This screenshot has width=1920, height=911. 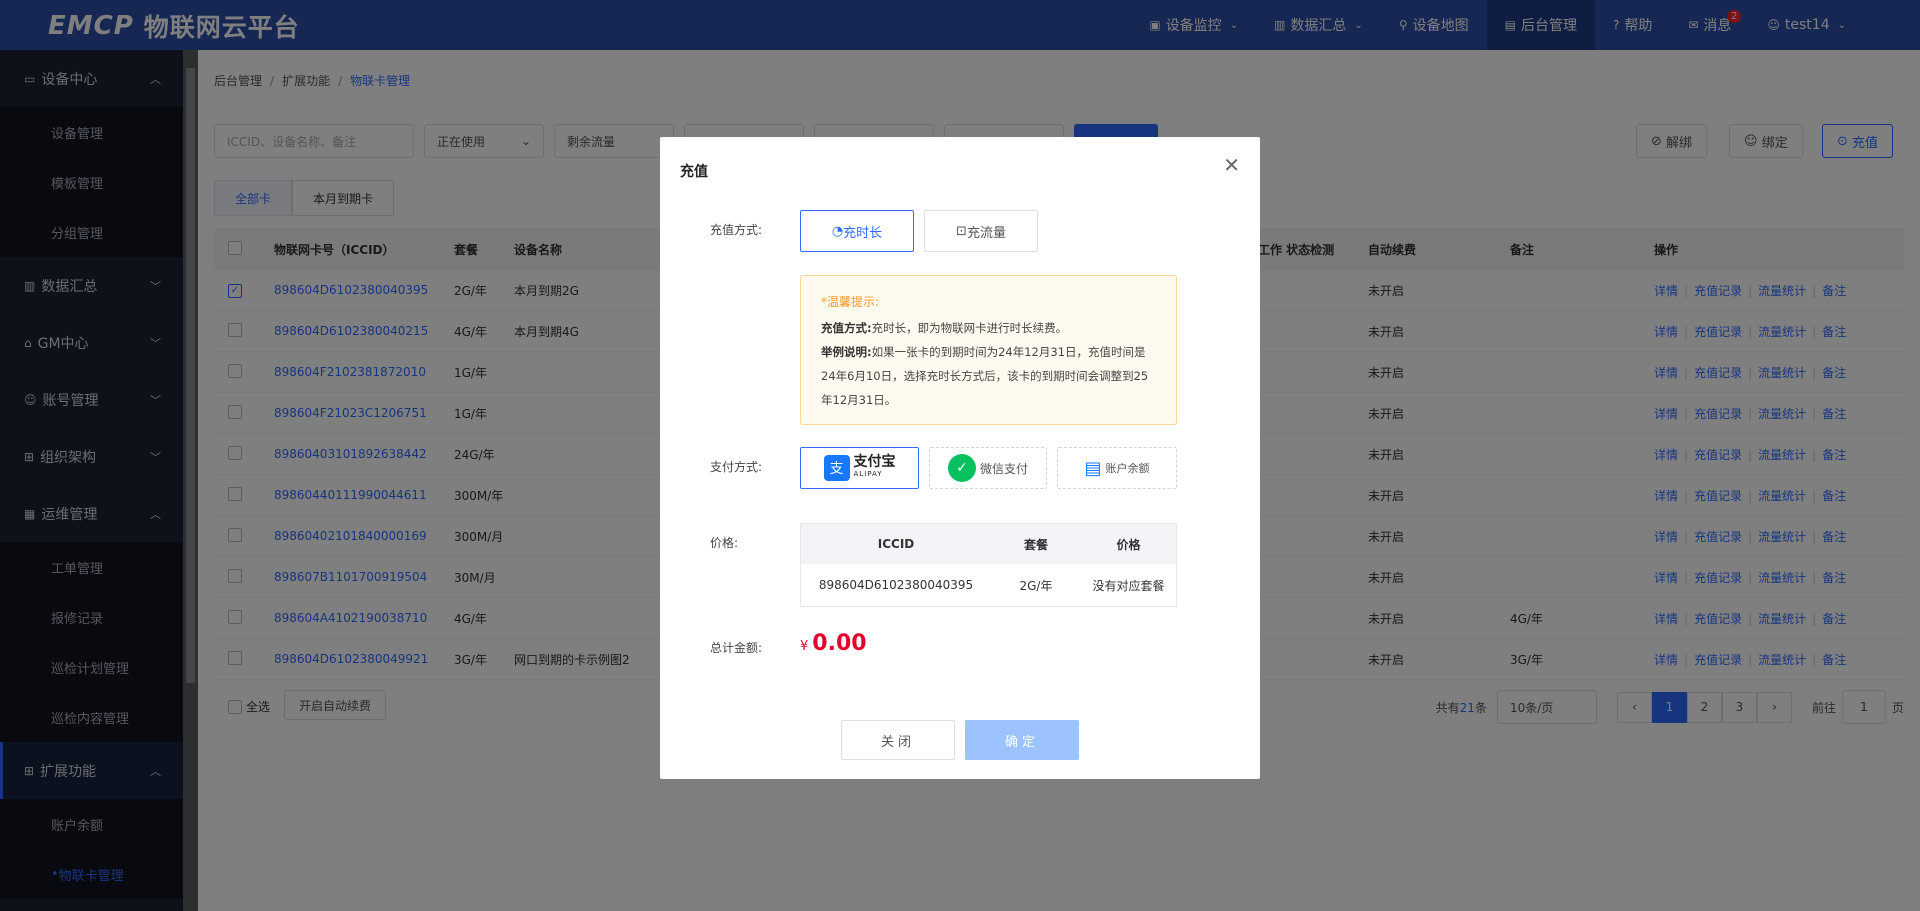 I want to click on price-header-plan: 套餐, so click(x=1035, y=544).